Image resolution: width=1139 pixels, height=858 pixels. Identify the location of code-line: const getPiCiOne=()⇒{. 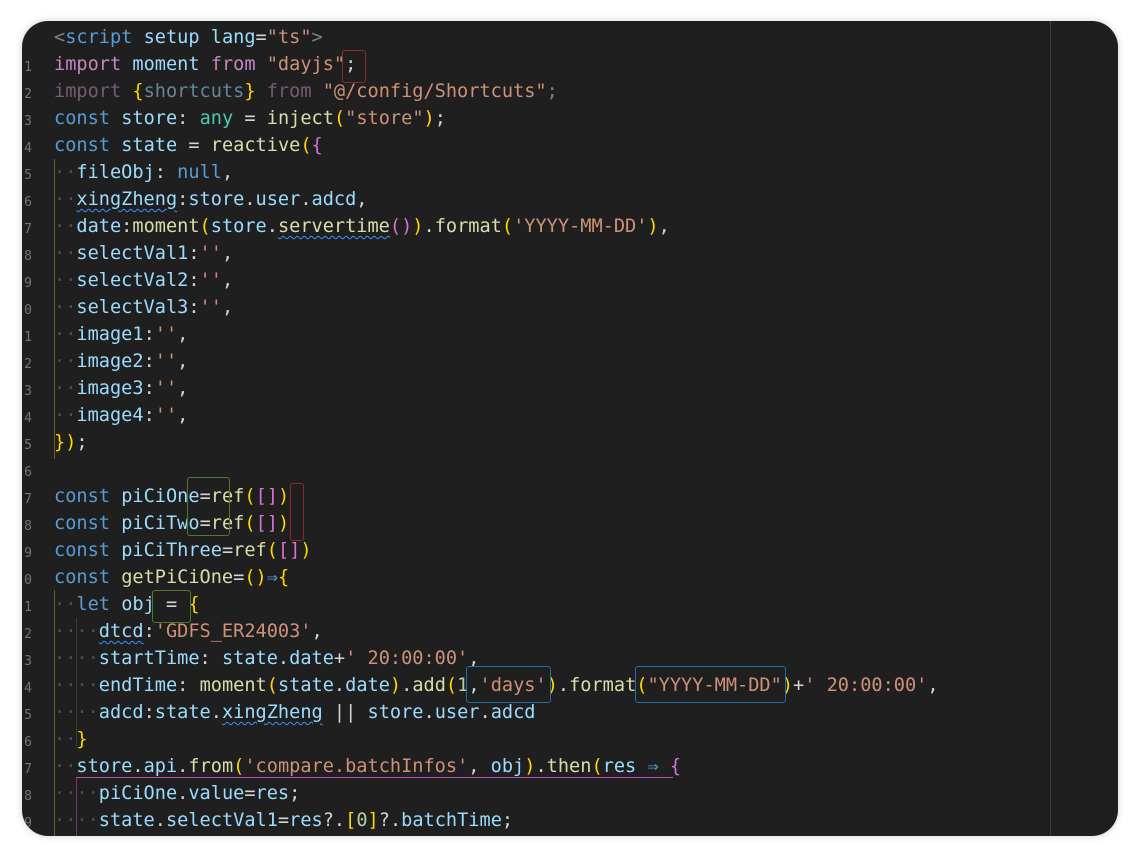
(586, 577).